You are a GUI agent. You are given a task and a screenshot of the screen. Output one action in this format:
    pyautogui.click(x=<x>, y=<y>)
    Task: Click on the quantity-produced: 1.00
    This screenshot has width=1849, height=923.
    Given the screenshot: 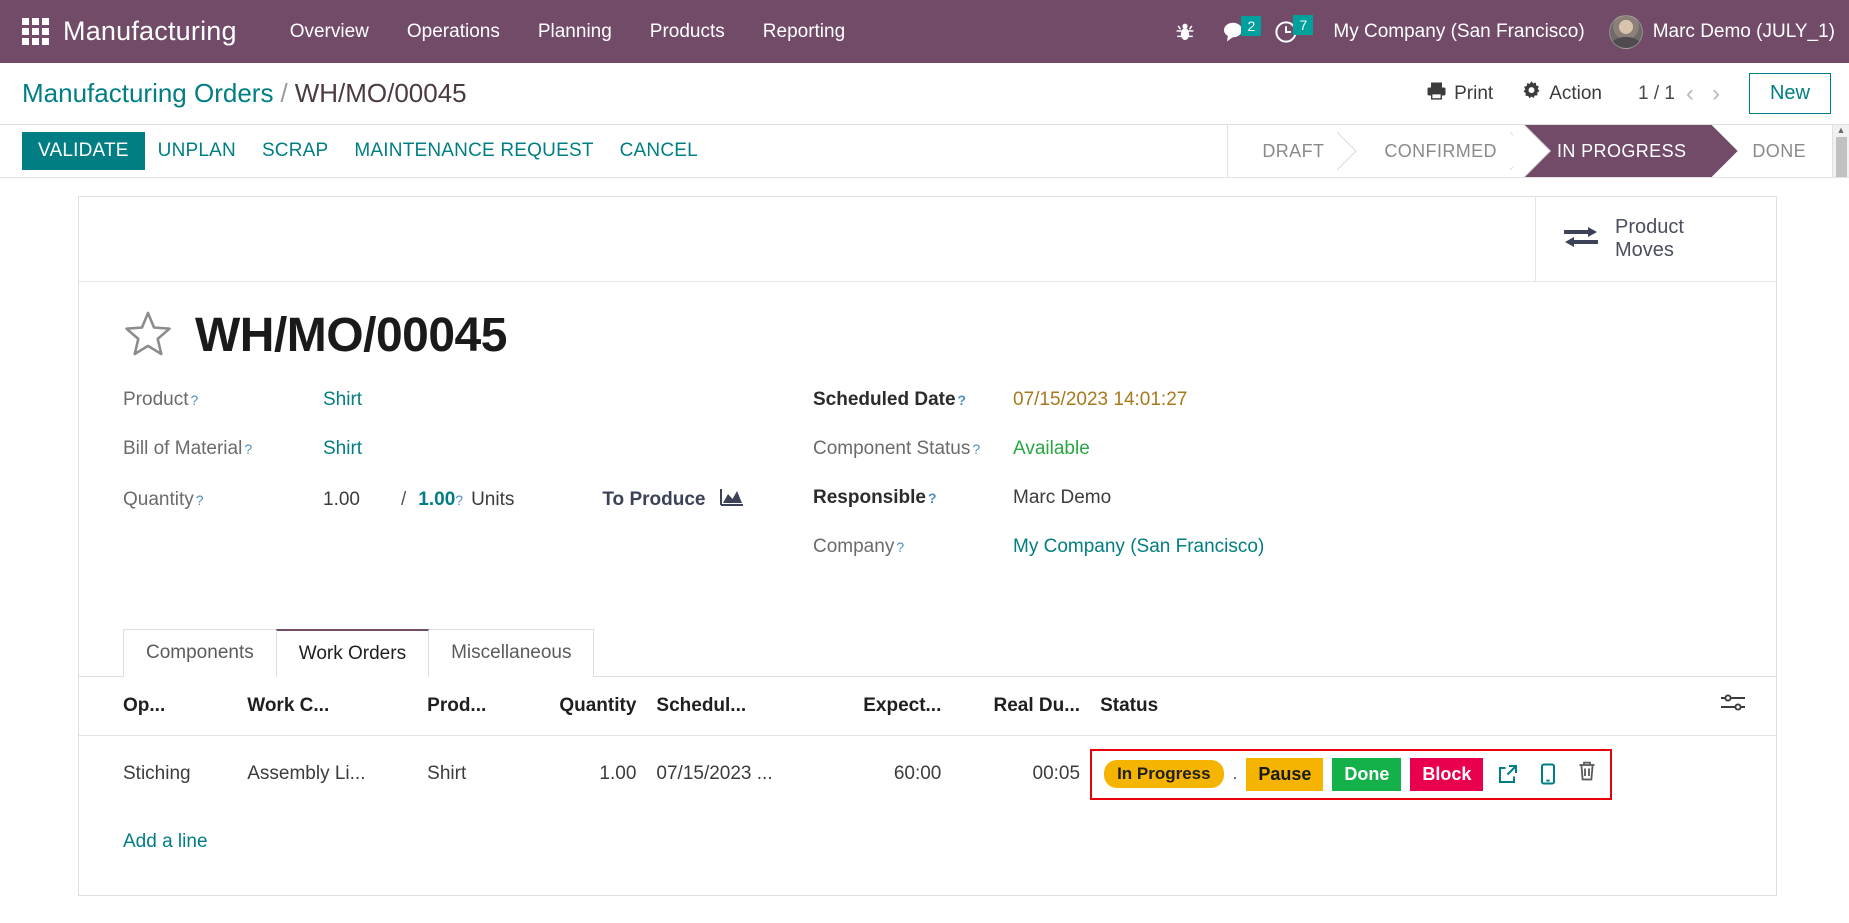 What is the action you would take?
    pyautogui.click(x=362, y=500)
    